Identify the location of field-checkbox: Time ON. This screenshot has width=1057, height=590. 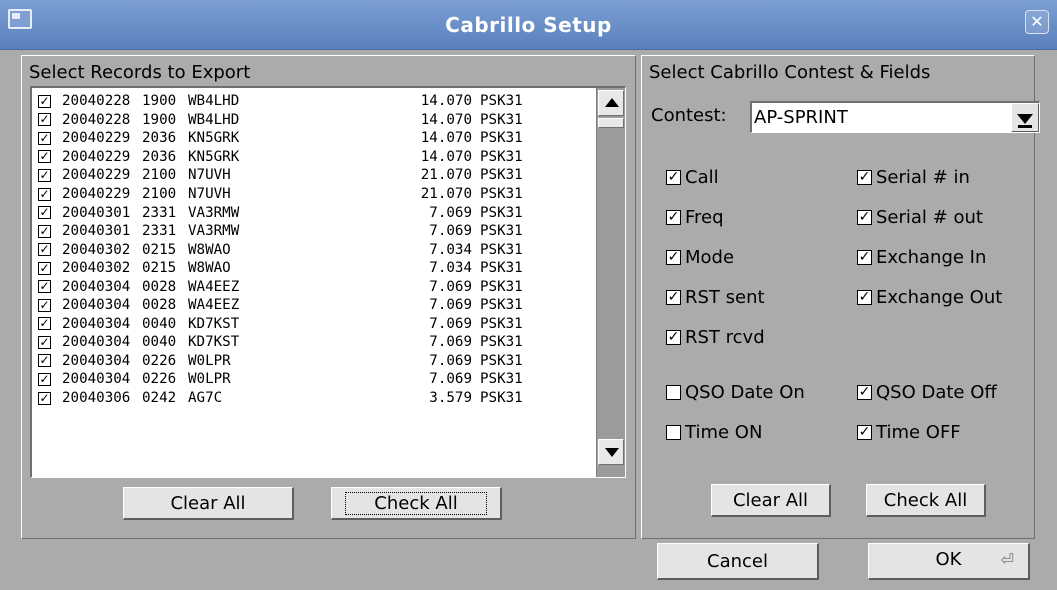
(714, 432).